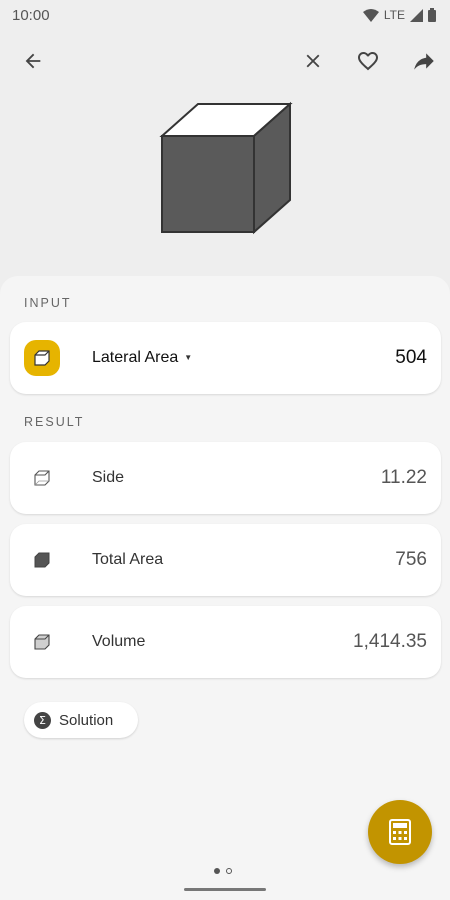 The image size is (450, 900). I want to click on top-app-bar, so click(225, 61).